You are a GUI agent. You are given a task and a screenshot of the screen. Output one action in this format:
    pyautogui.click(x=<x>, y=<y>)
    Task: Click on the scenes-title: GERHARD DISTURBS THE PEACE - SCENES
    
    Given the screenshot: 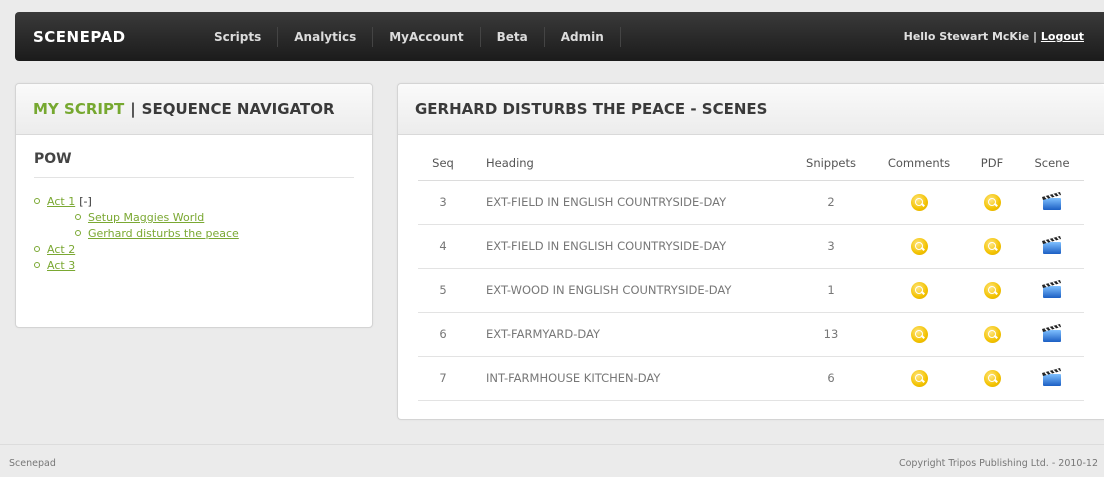 What is the action you would take?
    pyautogui.click(x=751, y=109)
    